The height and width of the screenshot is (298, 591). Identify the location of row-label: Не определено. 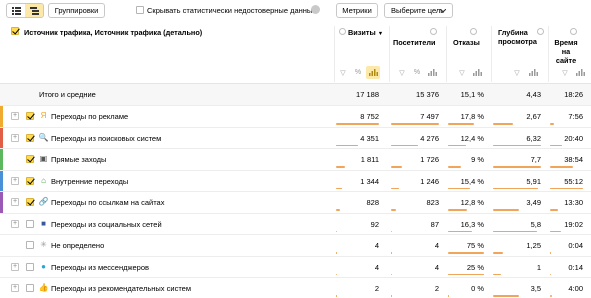
(77, 245).